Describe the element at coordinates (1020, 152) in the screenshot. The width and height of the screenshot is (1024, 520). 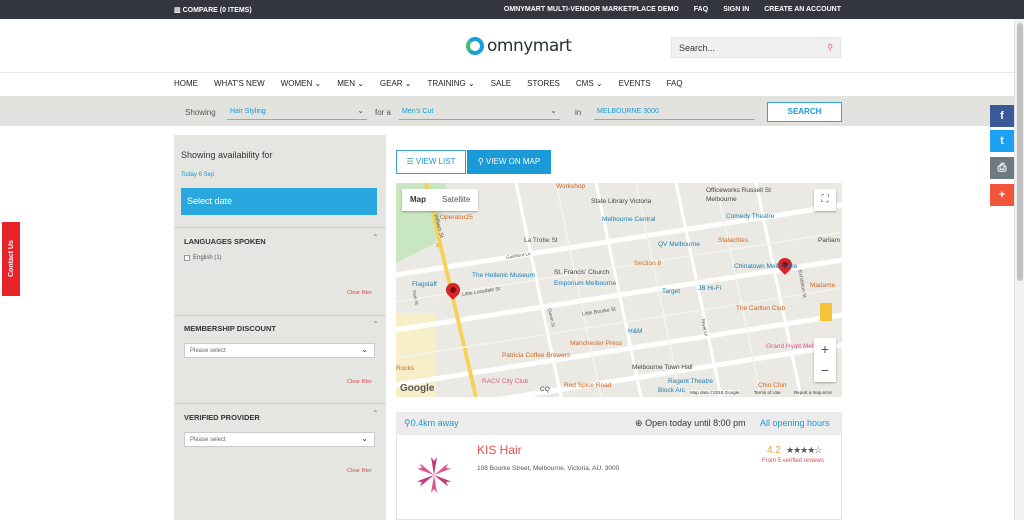
I see `scrollbar-thumb` at that location.